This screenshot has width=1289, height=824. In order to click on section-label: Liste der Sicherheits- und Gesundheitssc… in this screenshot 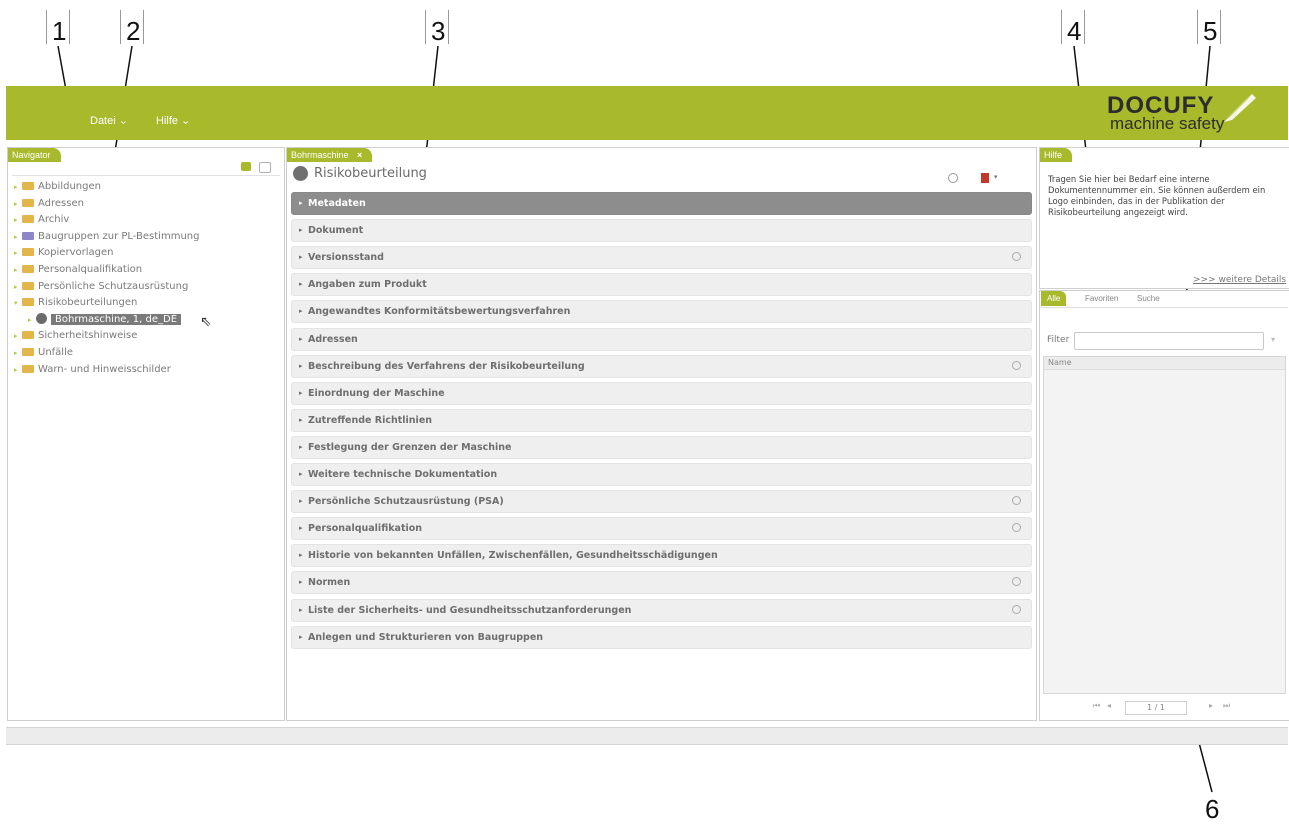, I will do `click(470, 610)`.